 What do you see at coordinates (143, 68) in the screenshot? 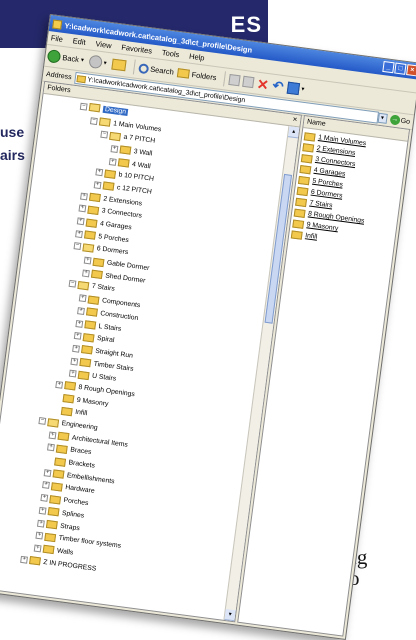
I see `search-icon` at bounding box center [143, 68].